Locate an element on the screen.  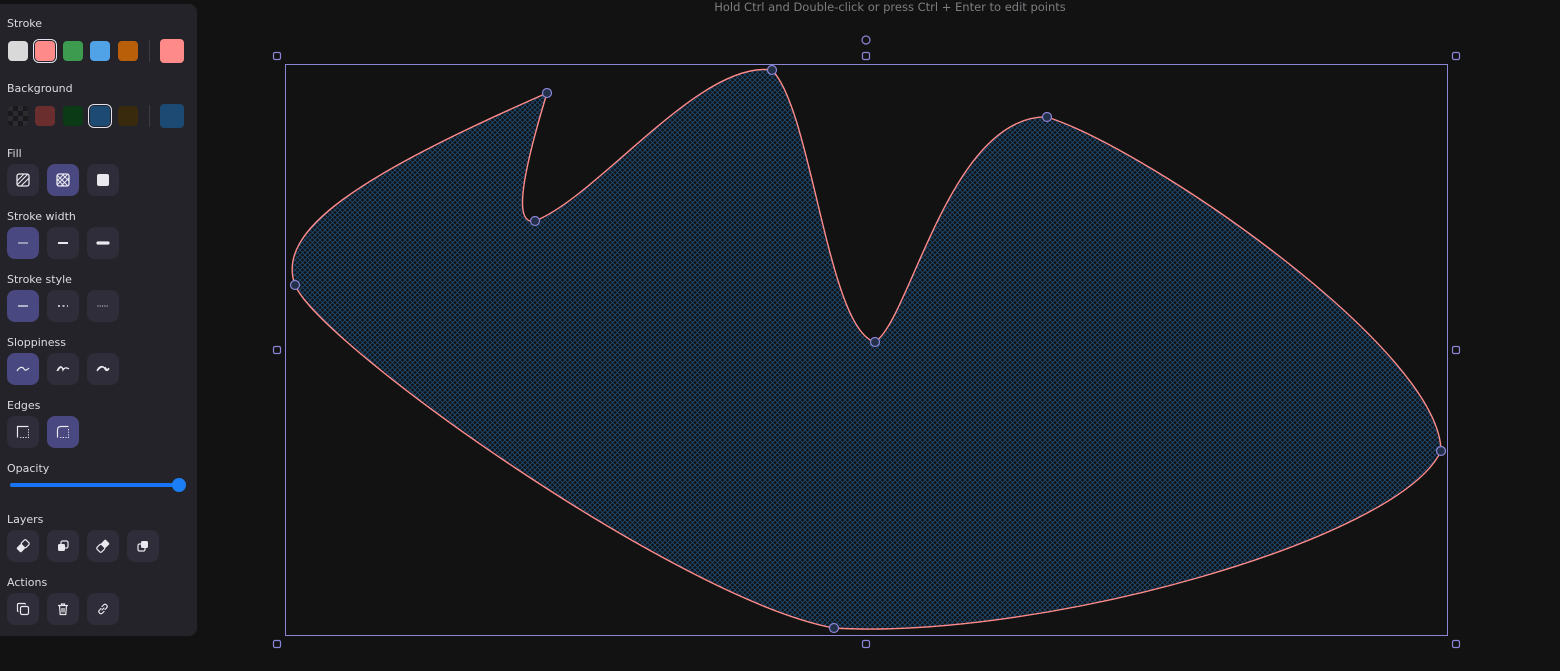
bring-to-front-icon is located at coordinates (142, 546).